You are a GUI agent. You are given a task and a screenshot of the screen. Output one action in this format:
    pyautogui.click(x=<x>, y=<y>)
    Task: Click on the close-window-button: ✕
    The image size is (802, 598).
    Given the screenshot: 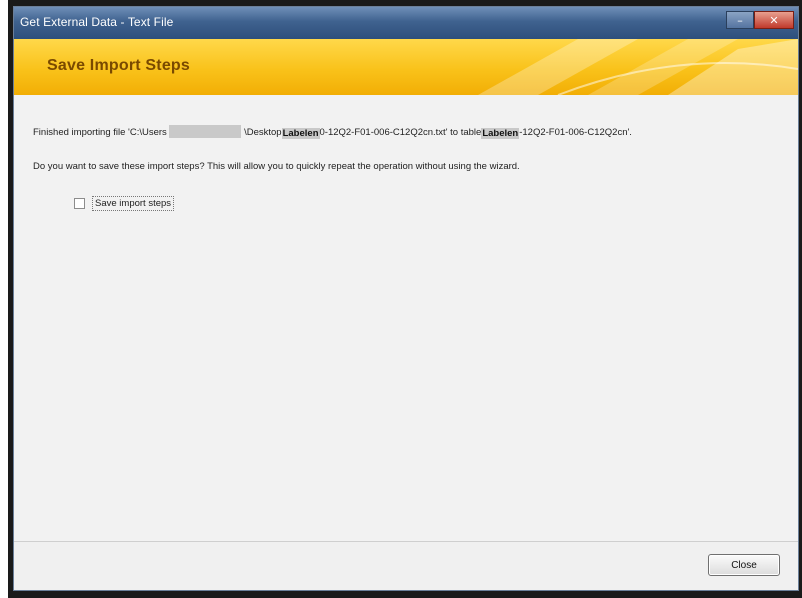 What is the action you would take?
    pyautogui.click(x=774, y=20)
    